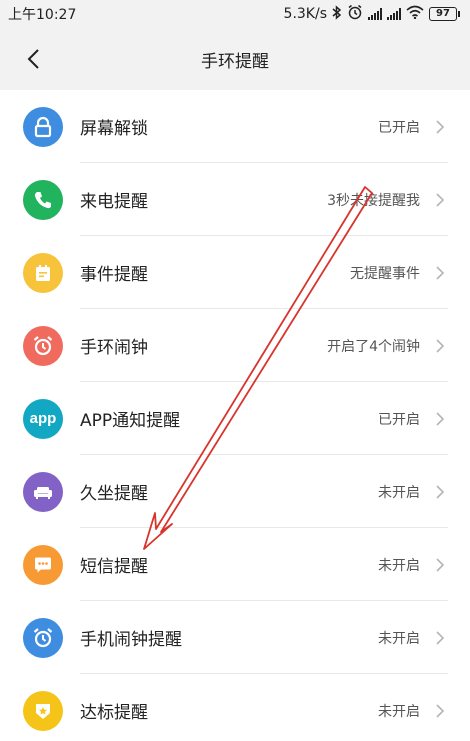 This screenshot has height=741, width=470. Describe the element at coordinates (43, 710) in the screenshot. I see `badge-icon` at that location.